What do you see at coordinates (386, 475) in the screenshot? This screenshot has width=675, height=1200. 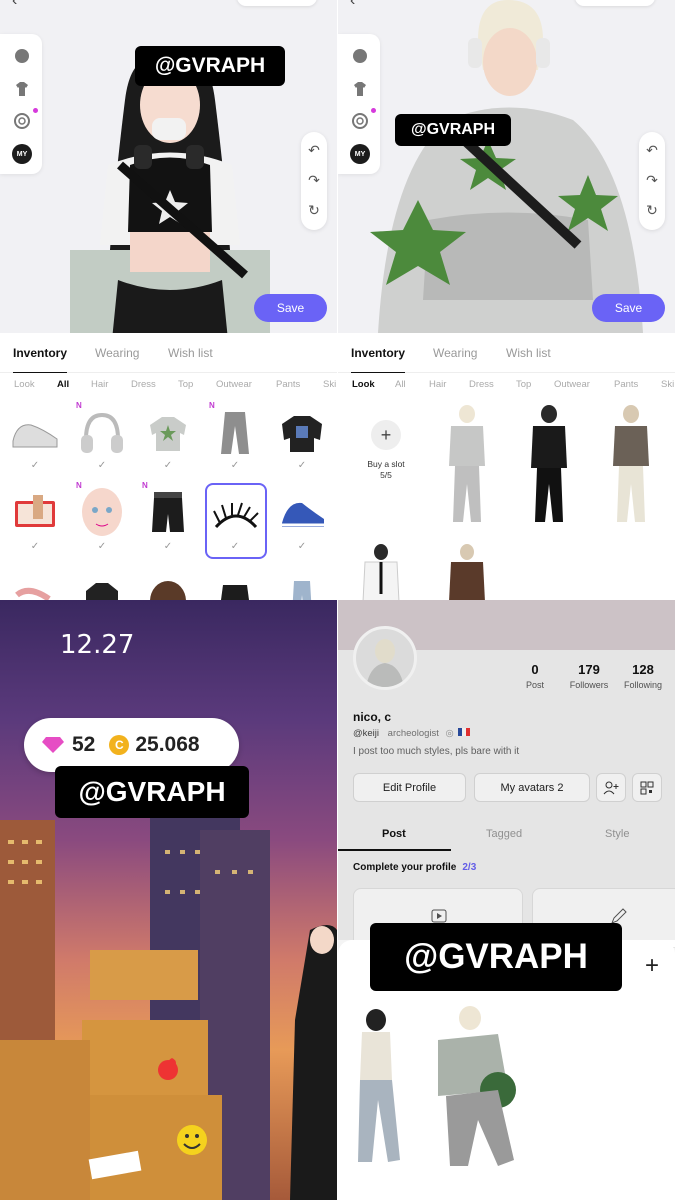 I see `slot-count: 5/5` at bounding box center [386, 475].